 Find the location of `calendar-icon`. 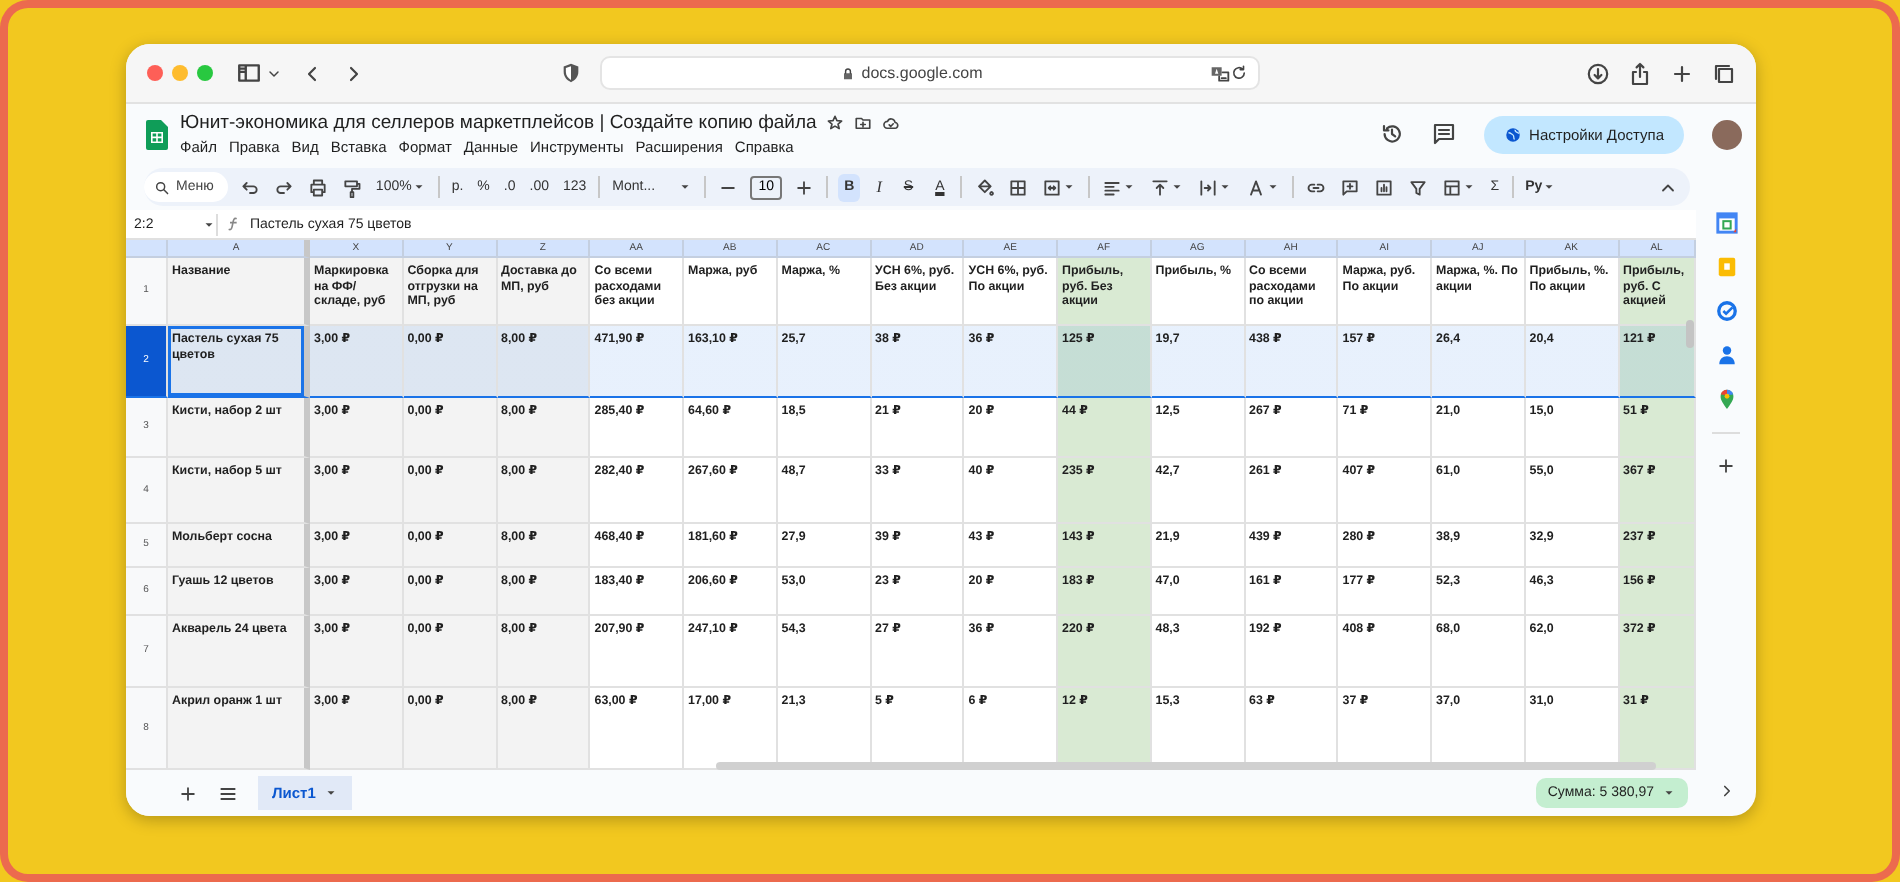

calendar-icon is located at coordinates (1726, 223).